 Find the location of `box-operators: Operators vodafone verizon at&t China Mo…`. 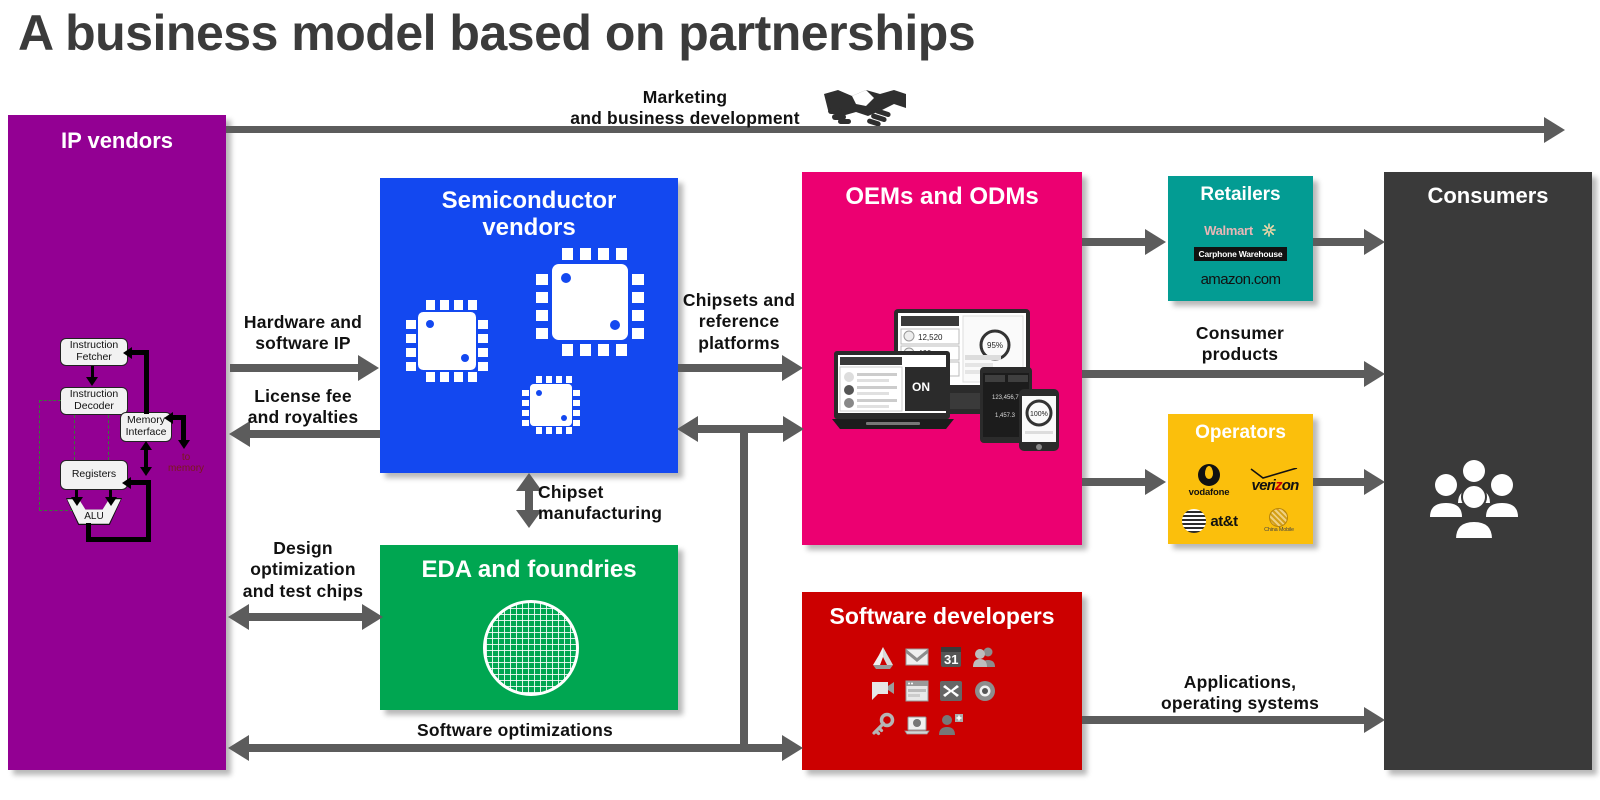

box-operators: Operators vodafone verizon at&t China Mo… is located at coordinates (1240, 479).